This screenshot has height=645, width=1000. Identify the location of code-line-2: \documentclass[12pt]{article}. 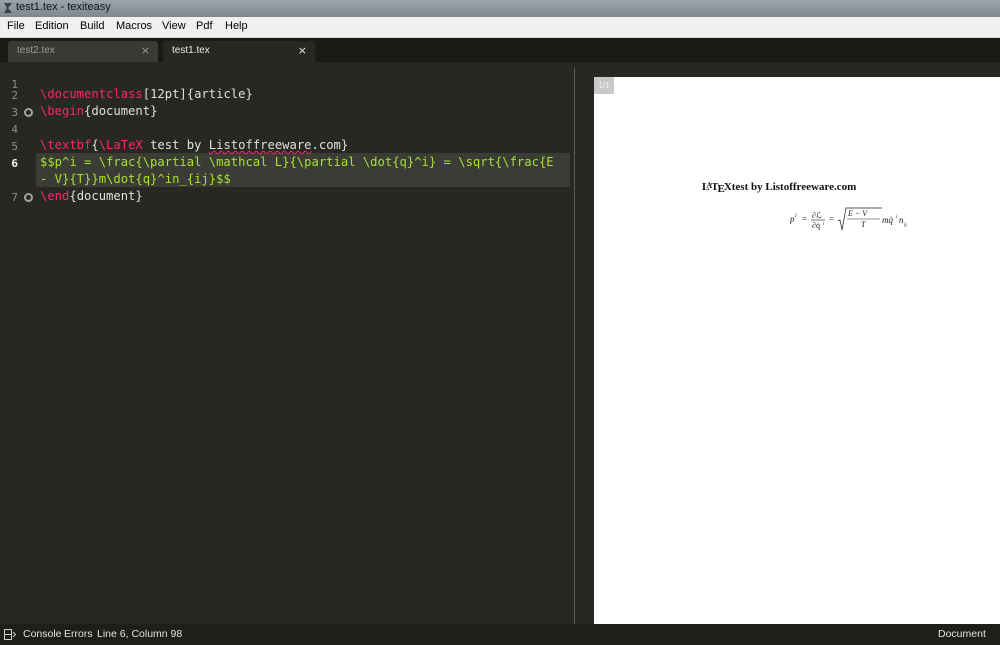
(146, 94).